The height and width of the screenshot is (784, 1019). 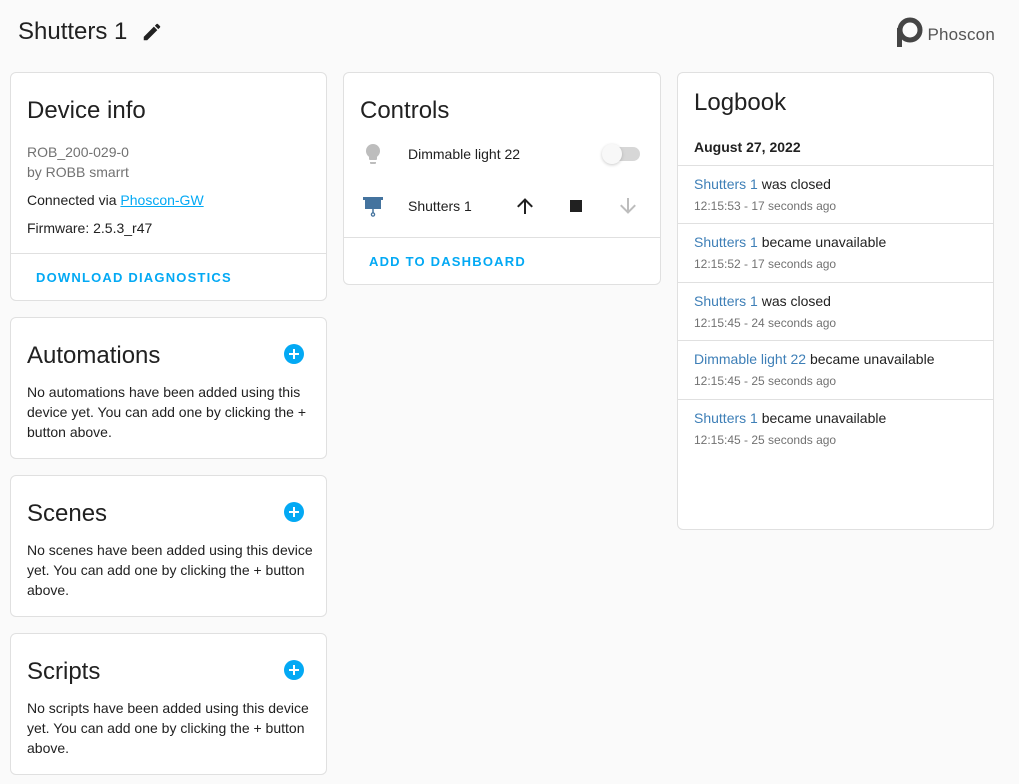 I want to click on log-time: 12:15:45 - 24 seconds ago, so click(x=765, y=323).